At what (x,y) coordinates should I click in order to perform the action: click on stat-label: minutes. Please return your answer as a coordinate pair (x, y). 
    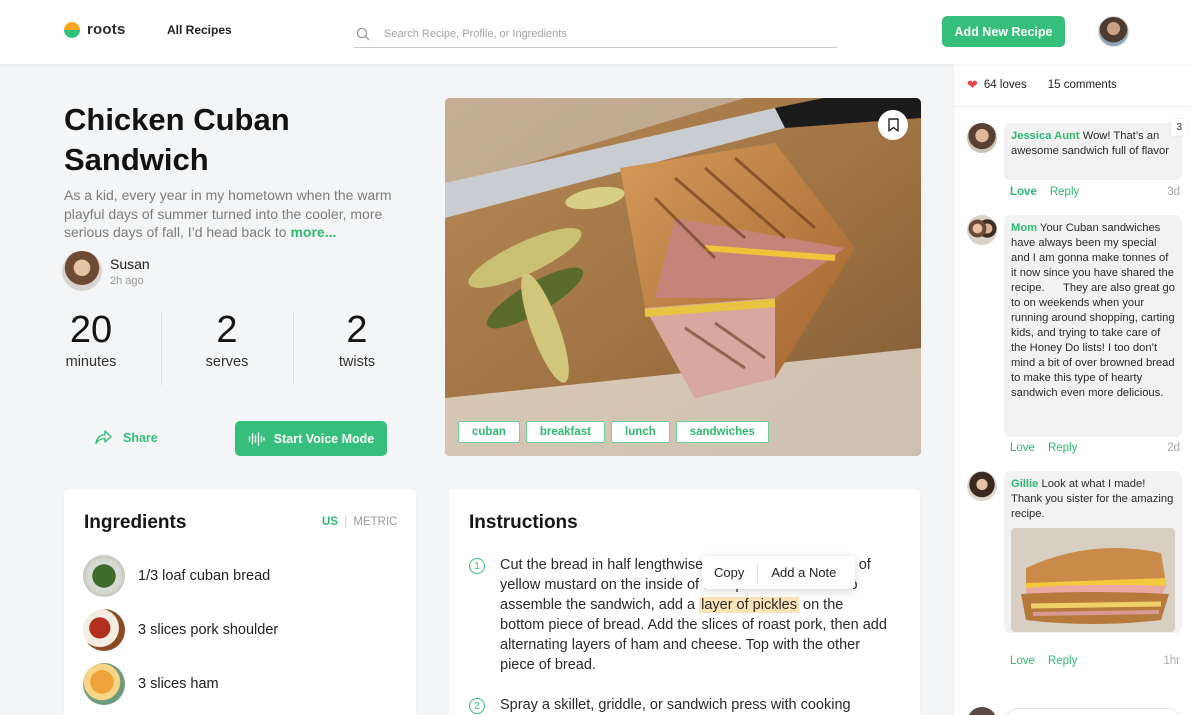
    Looking at the image, I should click on (91, 362).